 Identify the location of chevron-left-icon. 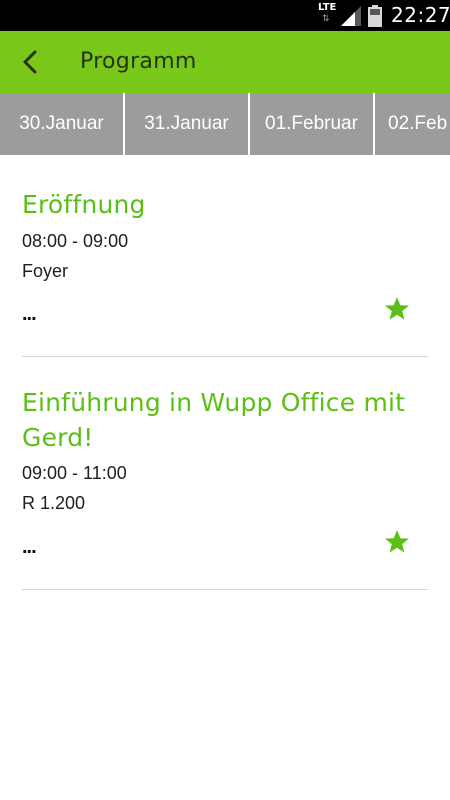
(30, 62).